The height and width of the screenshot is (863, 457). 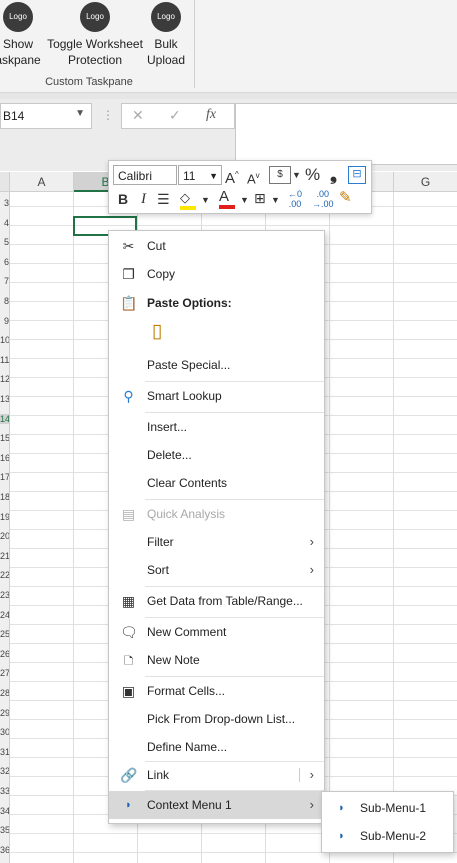 I want to click on menu-item-label: Sub-Menu-2, so click(x=393, y=836).